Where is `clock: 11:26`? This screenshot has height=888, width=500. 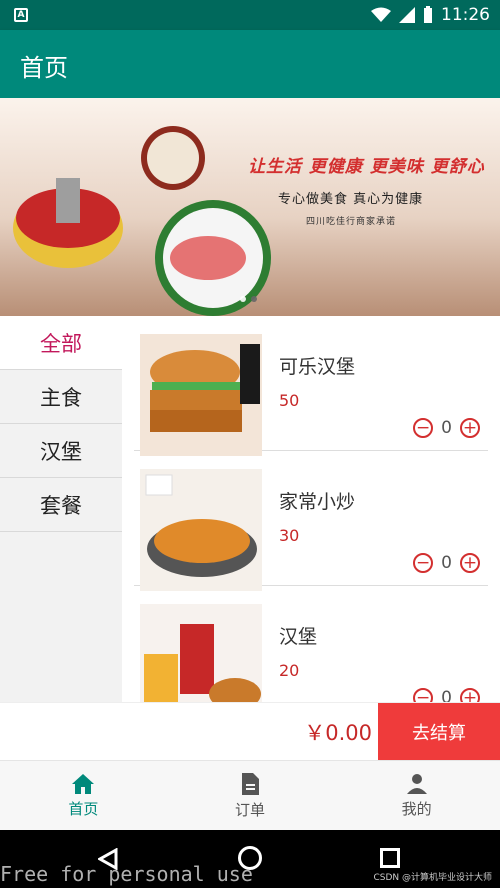 clock: 11:26 is located at coordinates (465, 15).